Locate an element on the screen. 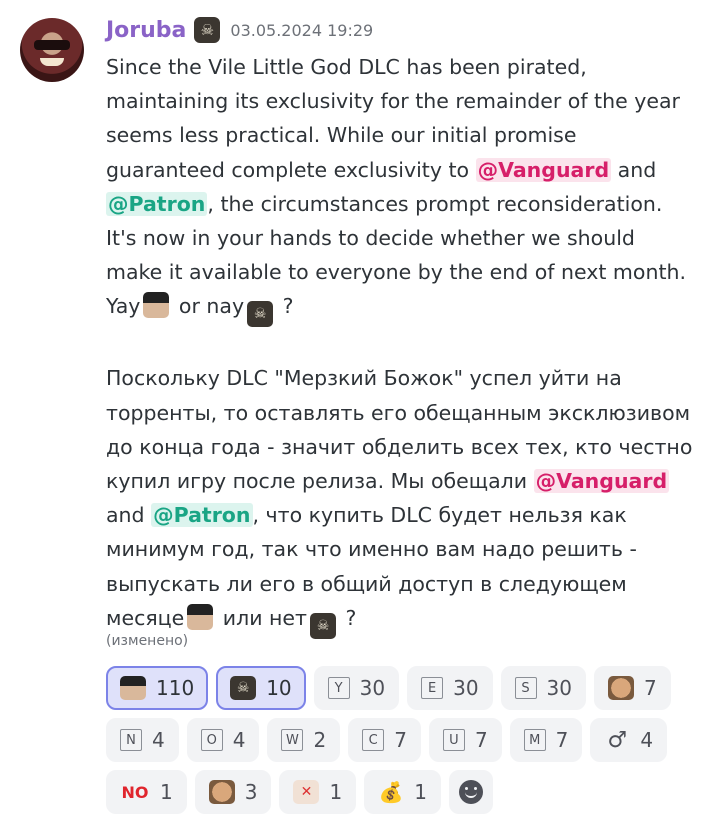 The image size is (704, 836). reaction-letter-w: W2 is located at coordinates (304, 740).